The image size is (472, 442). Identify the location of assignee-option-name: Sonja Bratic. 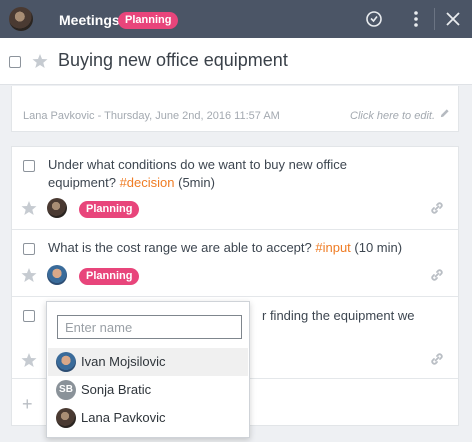
(116, 389).